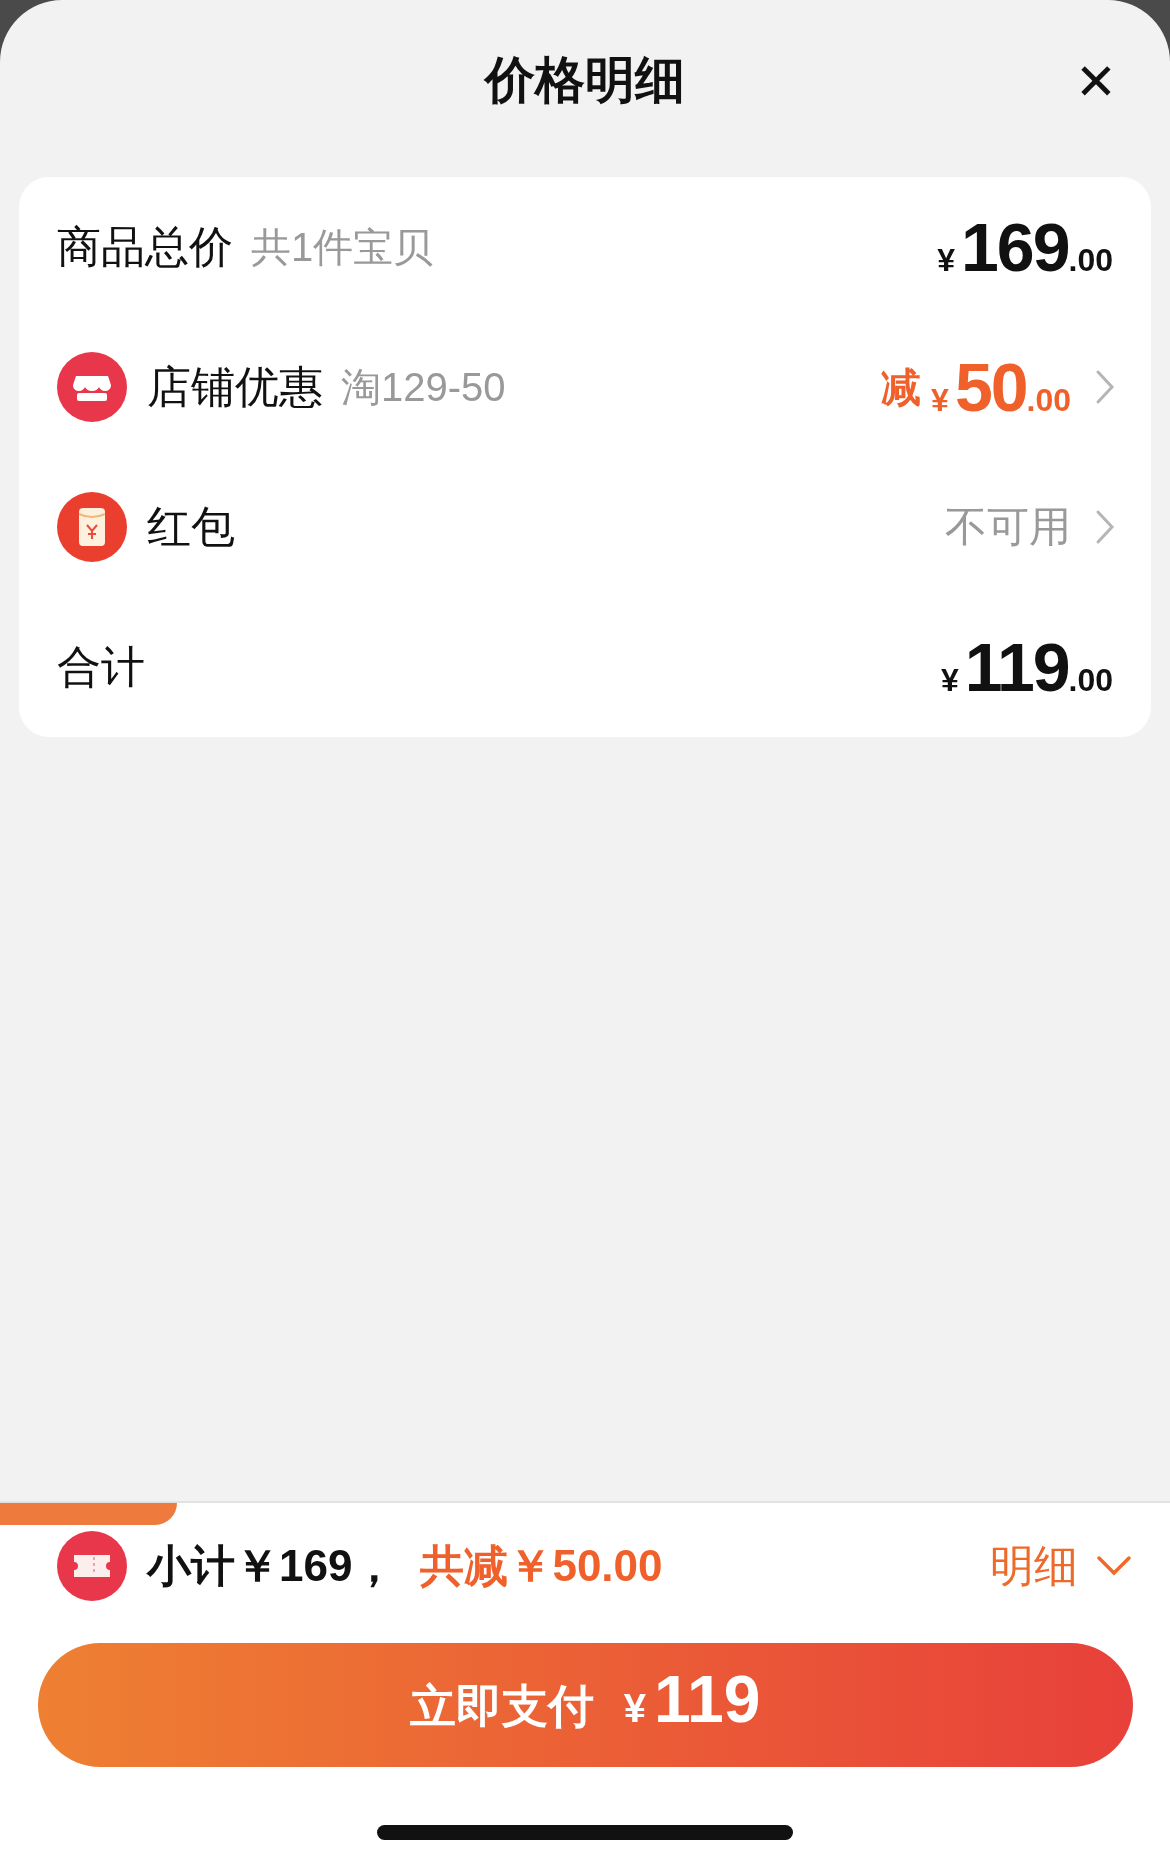  Describe the element at coordinates (585, 527) in the screenshot. I see `price-row-link: 红包 不可用` at that location.